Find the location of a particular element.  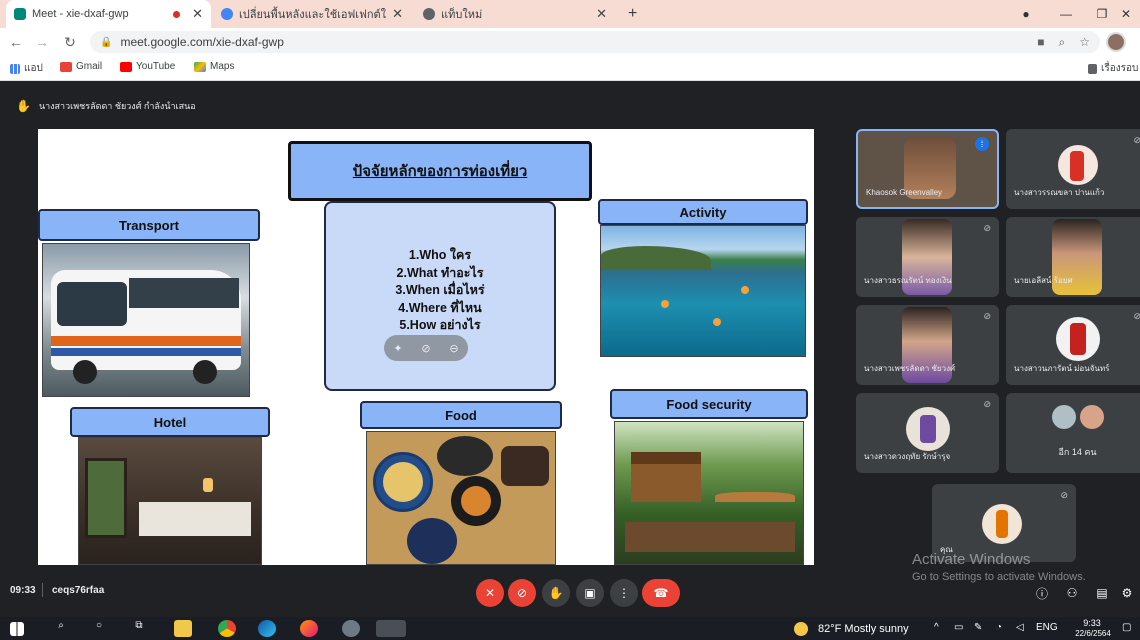

people-button: ⚇ is located at coordinates (1072, 593).